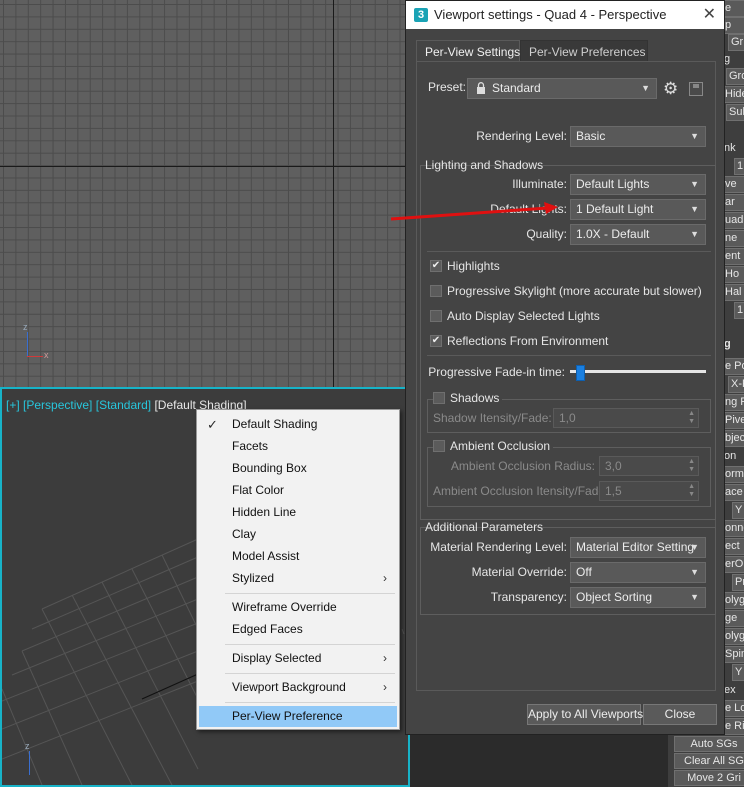 The width and height of the screenshot is (744, 787). Describe the element at coordinates (298, 534) in the screenshot. I see `menu-item-clay: Clay` at that location.